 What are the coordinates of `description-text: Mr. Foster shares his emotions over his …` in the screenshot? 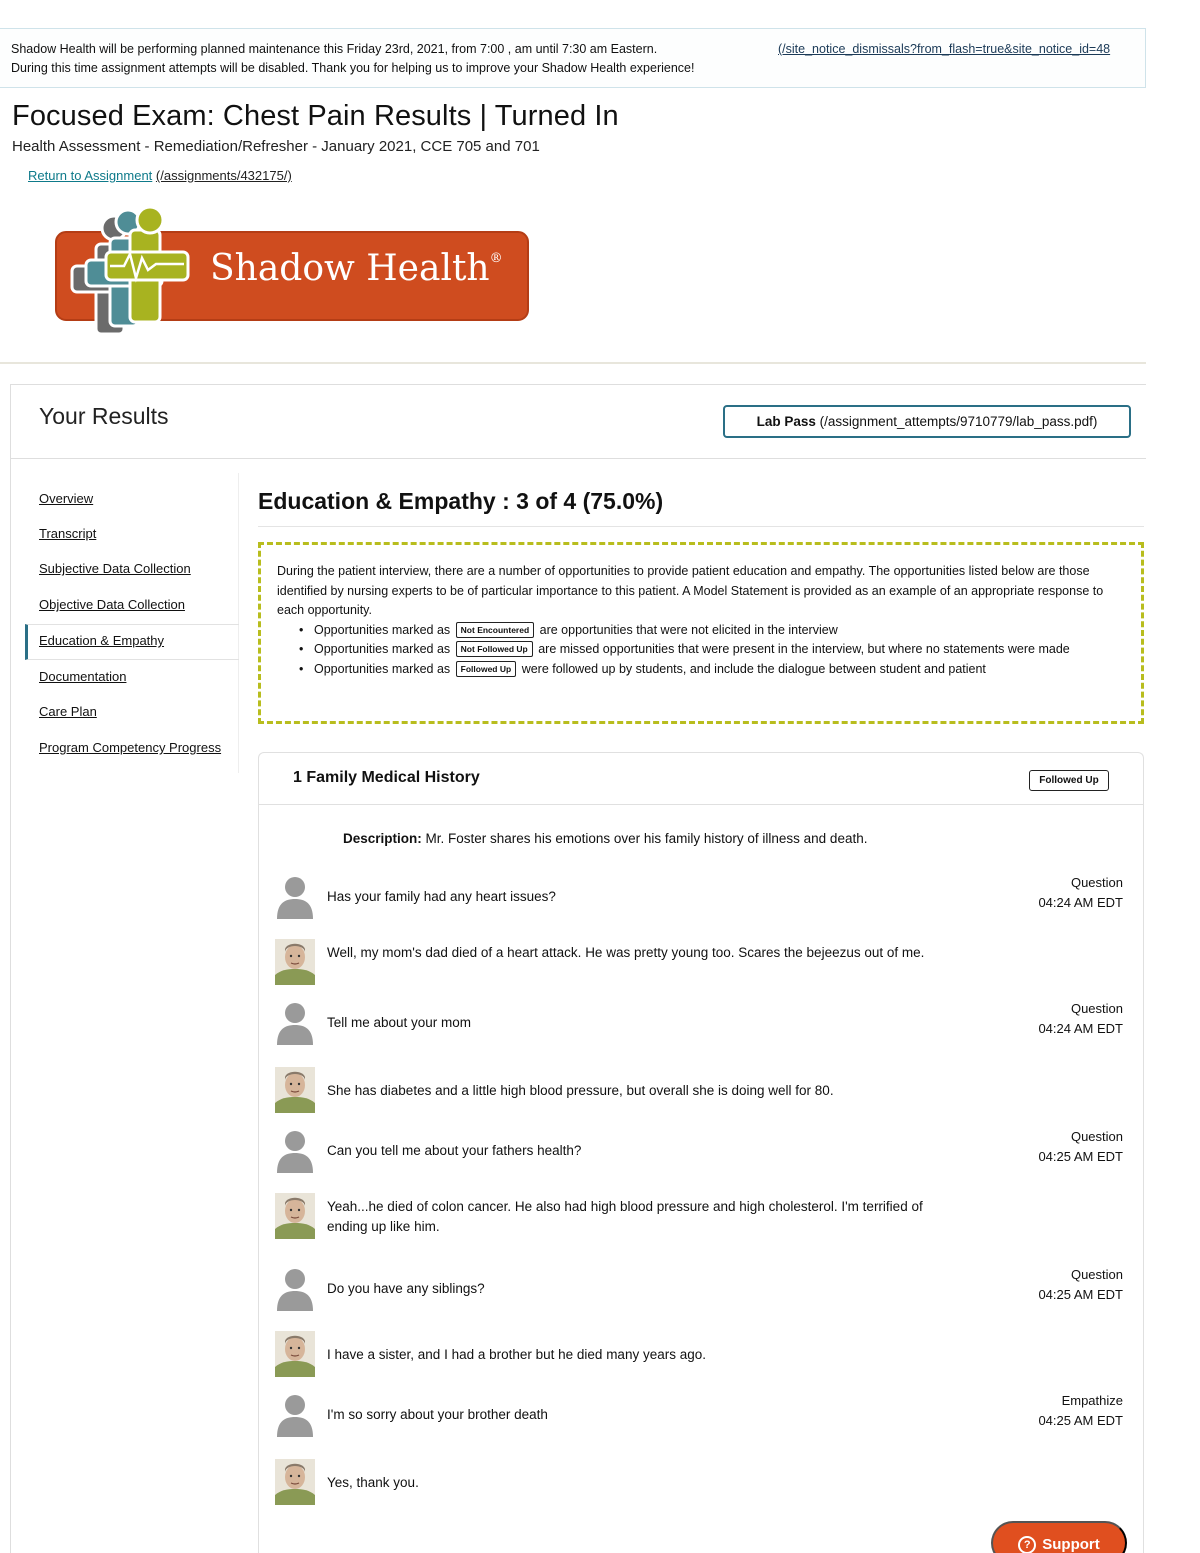 It's located at (646, 838).